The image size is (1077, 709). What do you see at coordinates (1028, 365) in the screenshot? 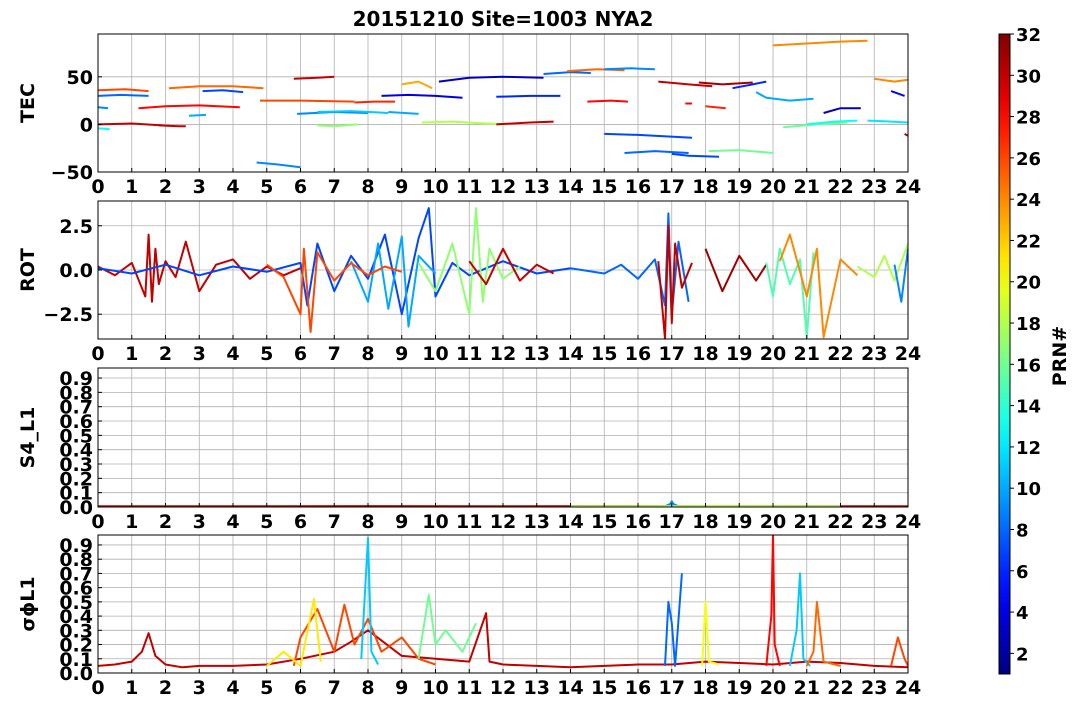
I see `colorbar-tick-label: 16` at bounding box center [1028, 365].